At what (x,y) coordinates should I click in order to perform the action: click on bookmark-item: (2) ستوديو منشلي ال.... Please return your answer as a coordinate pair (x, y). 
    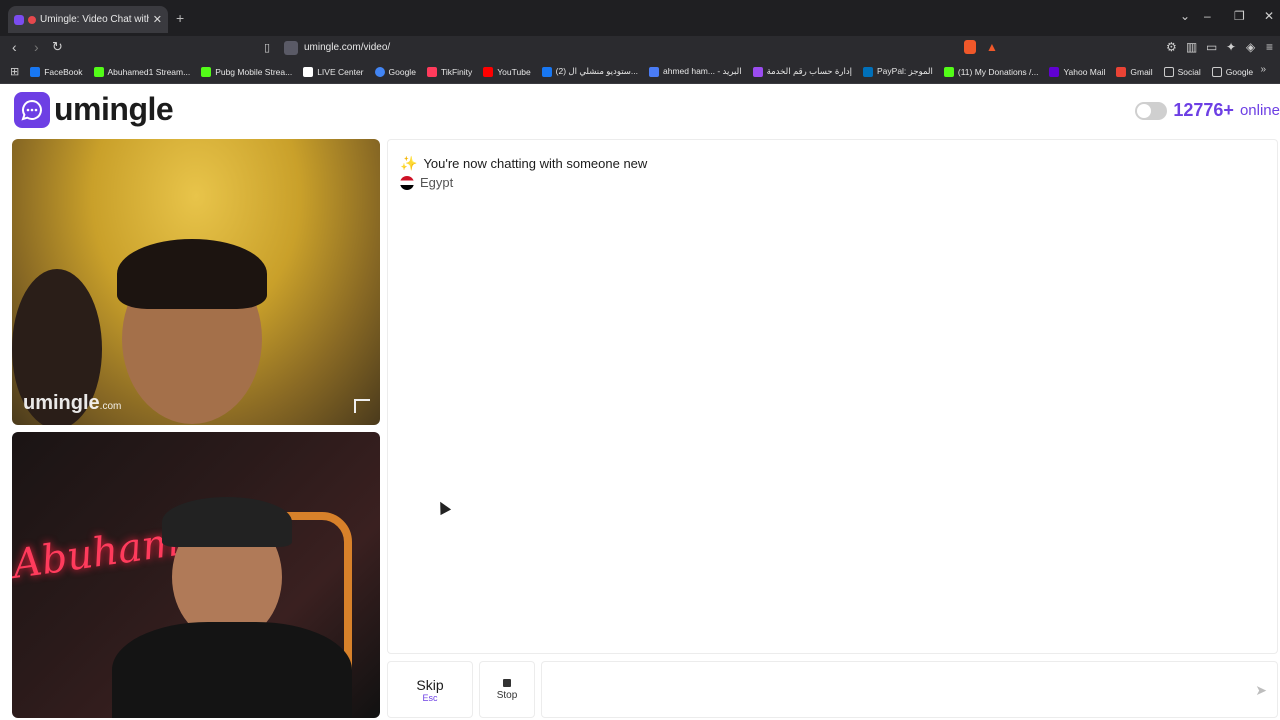
    Looking at the image, I should click on (589, 71).